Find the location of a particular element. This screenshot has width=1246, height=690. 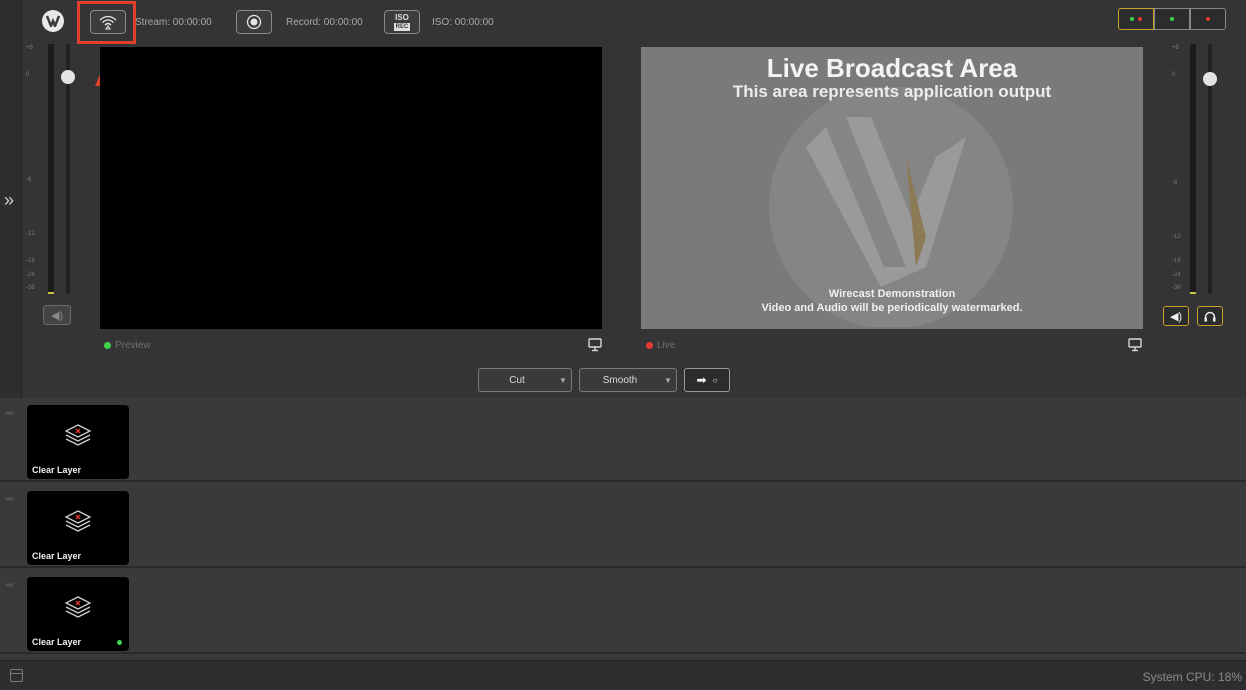

transition-smooth-select: Smooth ▼ is located at coordinates (628, 380).